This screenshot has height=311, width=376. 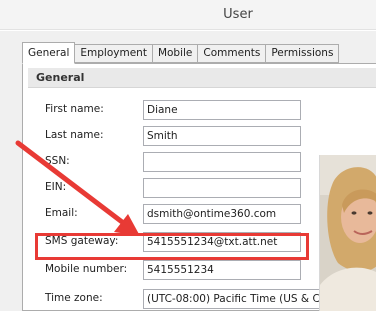 What do you see at coordinates (222, 136) in the screenshot?
I see `last-name-field: Smith` at bounding box center [222, 136].